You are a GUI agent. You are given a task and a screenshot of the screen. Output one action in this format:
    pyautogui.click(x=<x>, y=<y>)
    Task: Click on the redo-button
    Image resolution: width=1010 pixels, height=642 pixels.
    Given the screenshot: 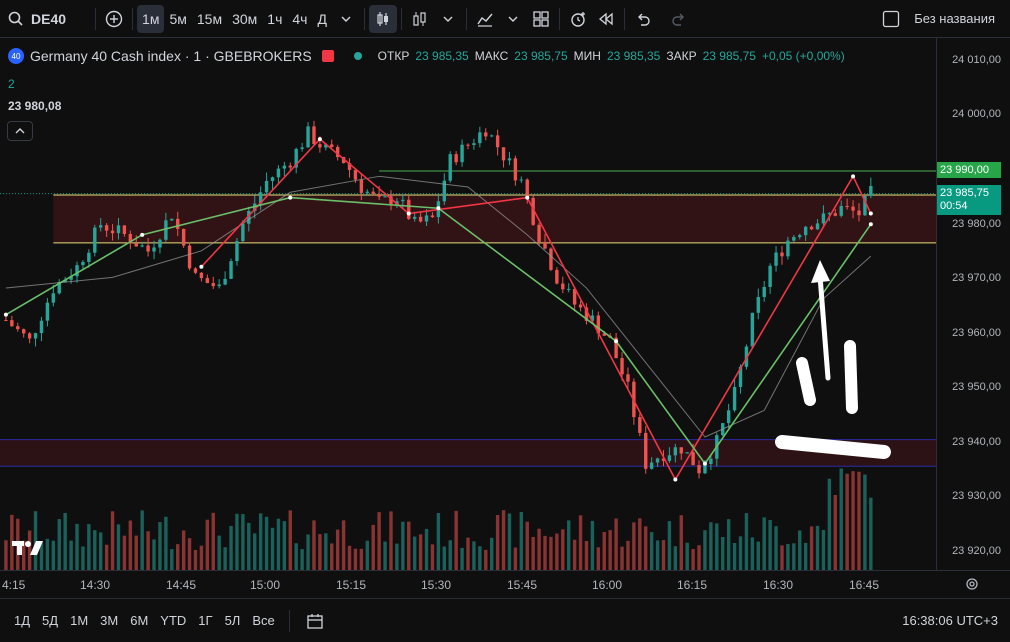 What is the action you would take?
    pyautogui.click(x=679, y=19)
    